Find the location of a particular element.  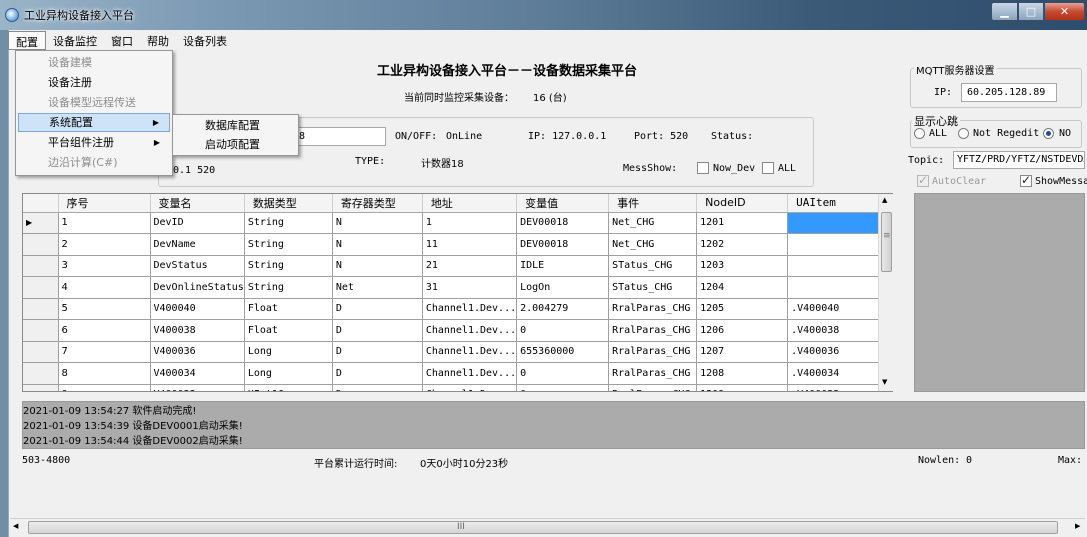

table-row: 3 DevStatus String N 21 IDLE STatus_CHG 1203 is located at coordinates (454, 266).